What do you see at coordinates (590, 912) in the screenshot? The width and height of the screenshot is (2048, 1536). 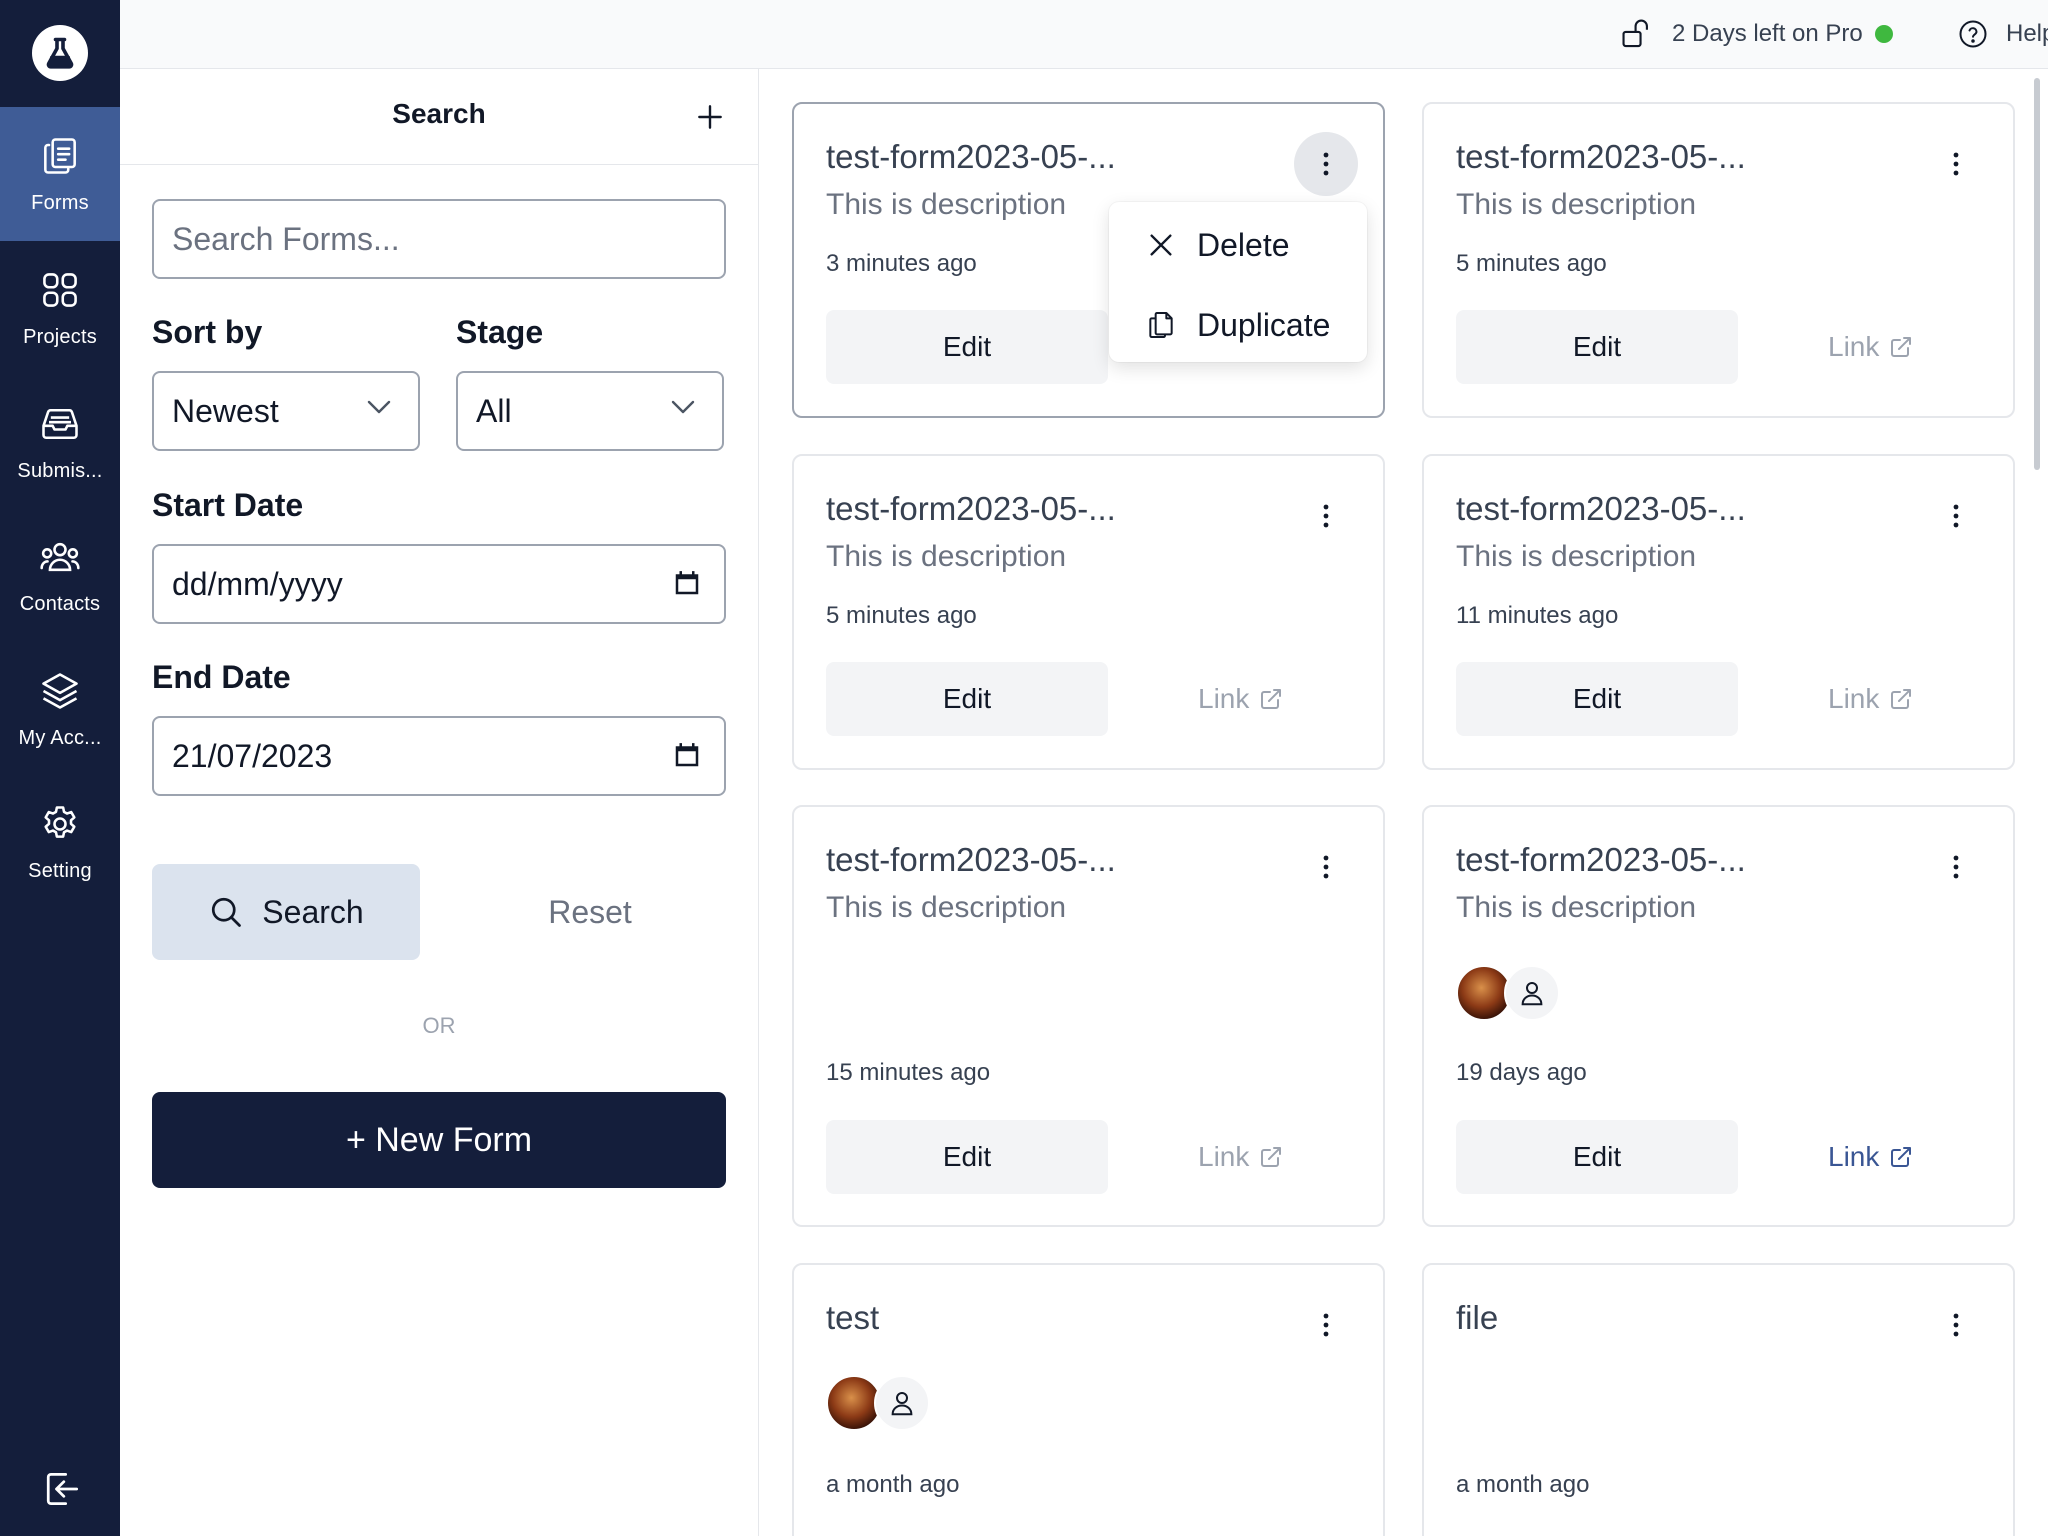 I see `reset-button: Reset` at bounding box center [590, 912].